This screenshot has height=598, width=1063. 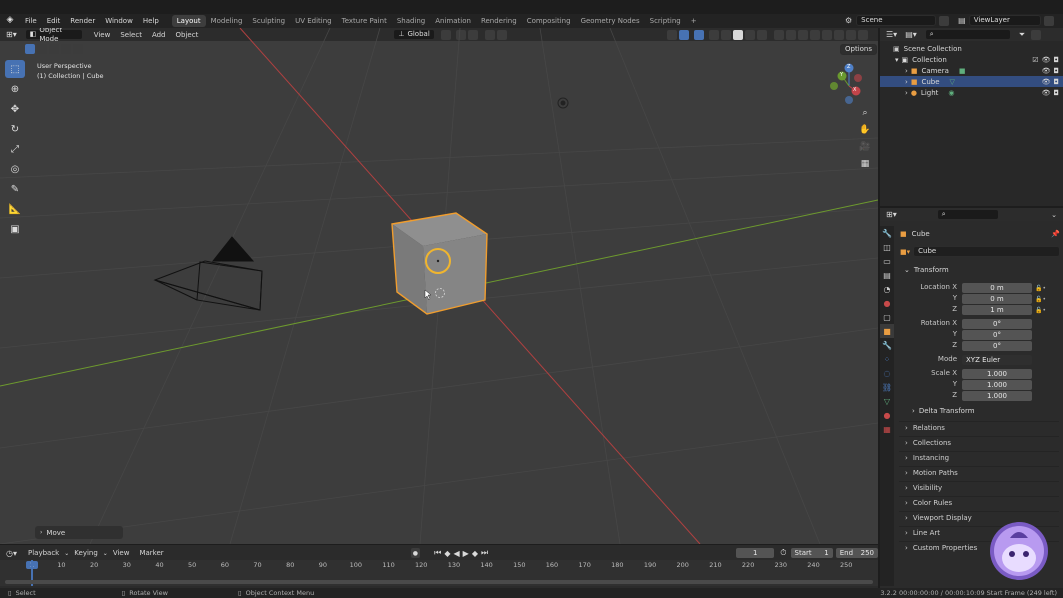 What do you see at coordinates (1054, 215) in the screenshot?
I see `chevron-down-icon: ⌄` at bounding box center [1054, 215].